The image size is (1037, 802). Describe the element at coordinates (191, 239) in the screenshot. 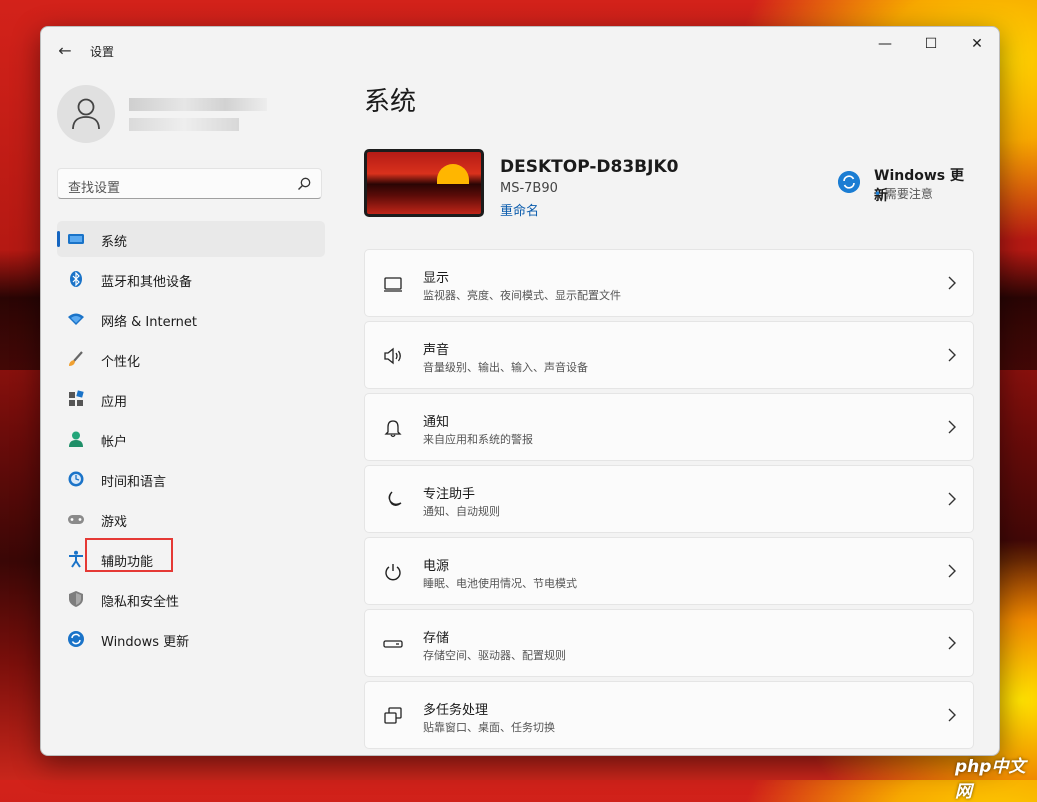

I see `sidebar-item-system: 系统` at that location.